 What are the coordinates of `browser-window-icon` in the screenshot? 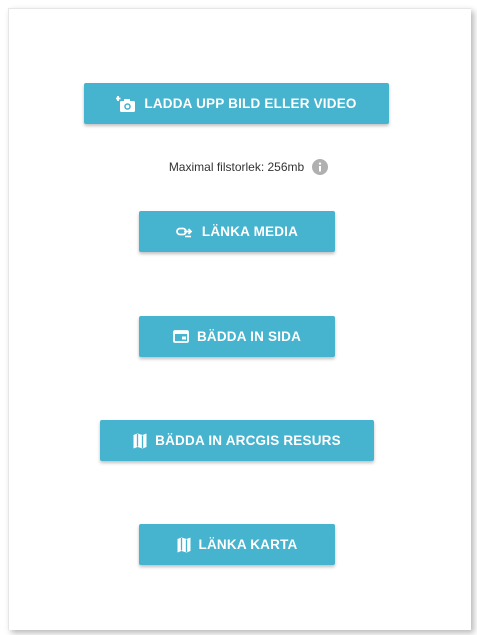 It's located at (181, 336).